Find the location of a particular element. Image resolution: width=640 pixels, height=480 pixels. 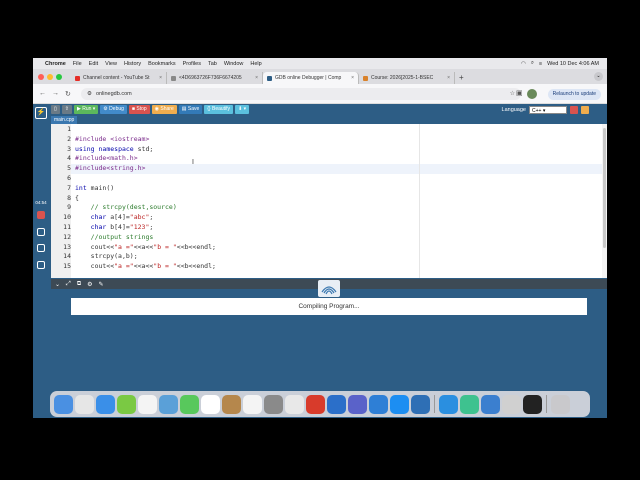

notes-brown-icon is located at coordinates (231, 404).